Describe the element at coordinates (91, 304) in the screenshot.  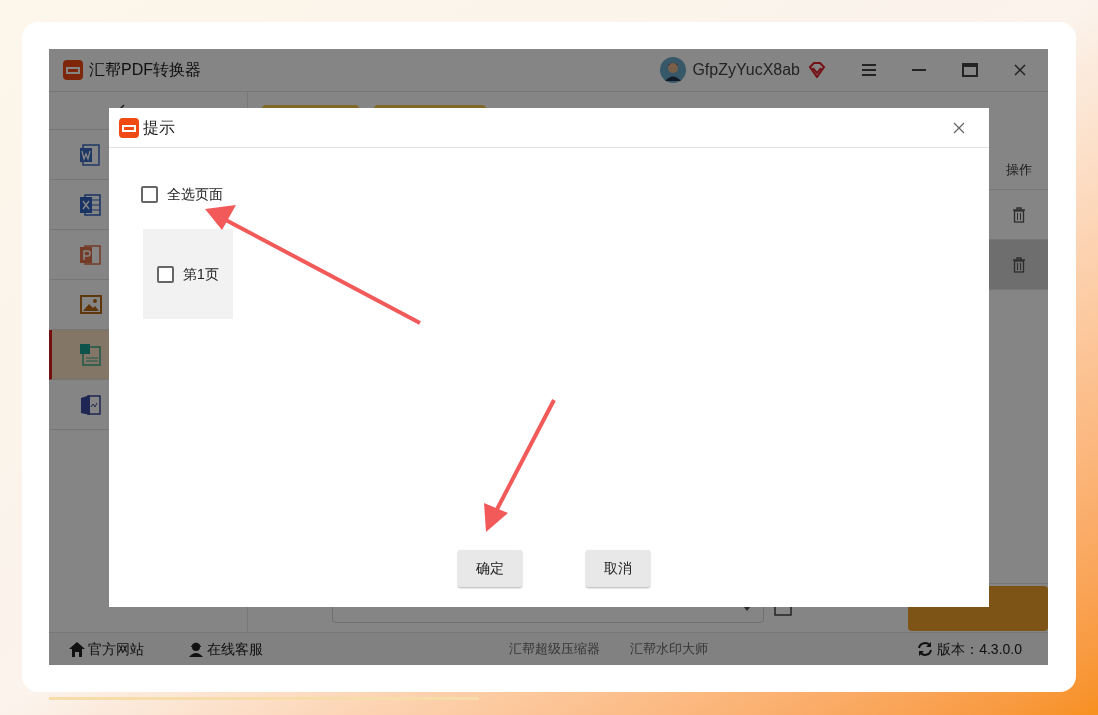
I see `image-icon` at that location.